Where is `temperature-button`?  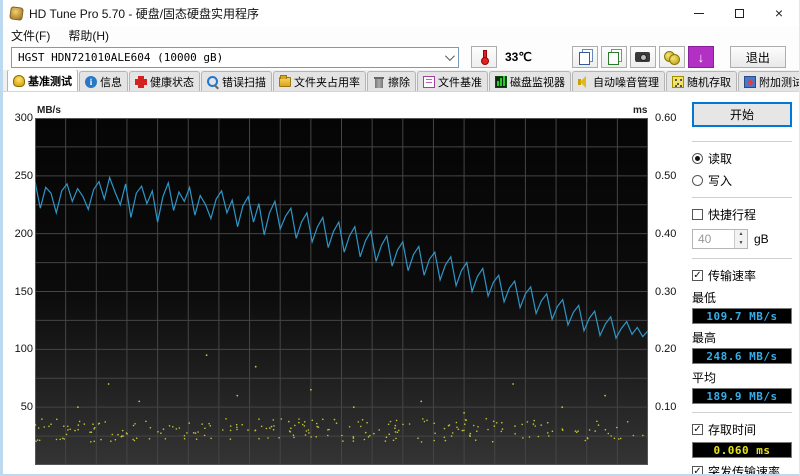 temperature-button is located at coordinates (484, 57).